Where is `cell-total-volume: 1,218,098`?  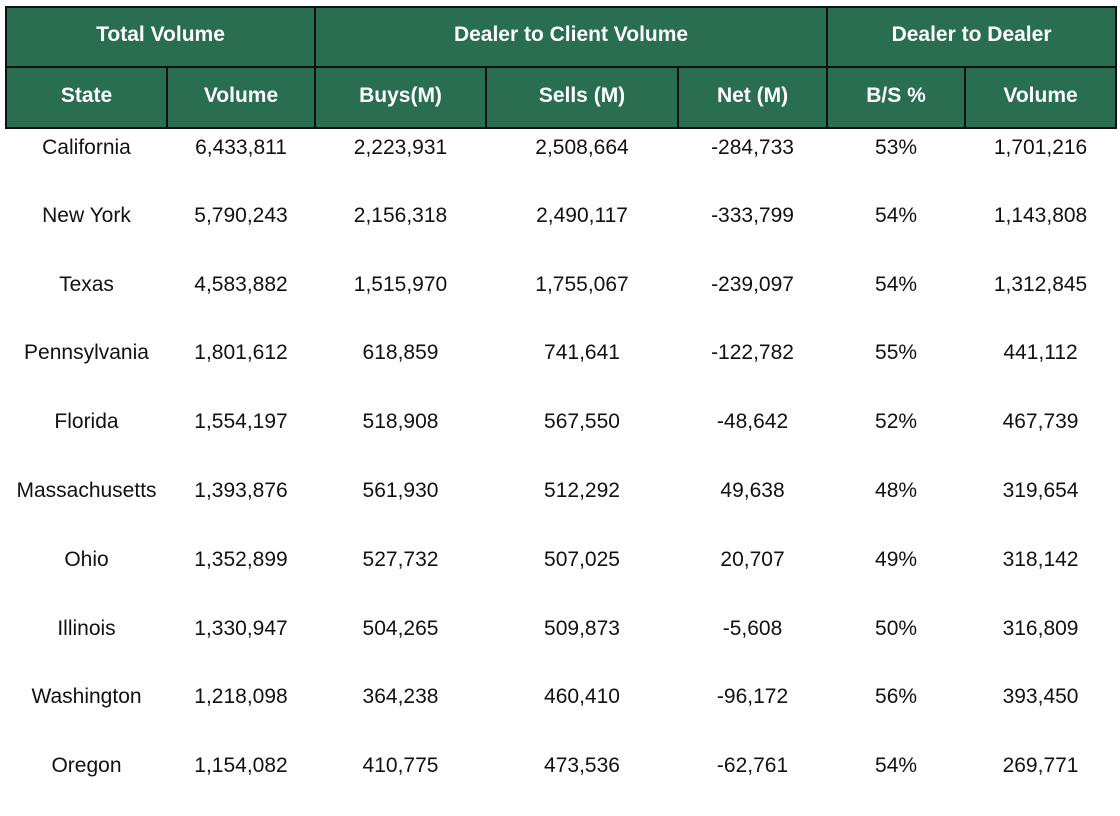
cell-total-volume: 1,218,098 is located at coordinates (241, 697).